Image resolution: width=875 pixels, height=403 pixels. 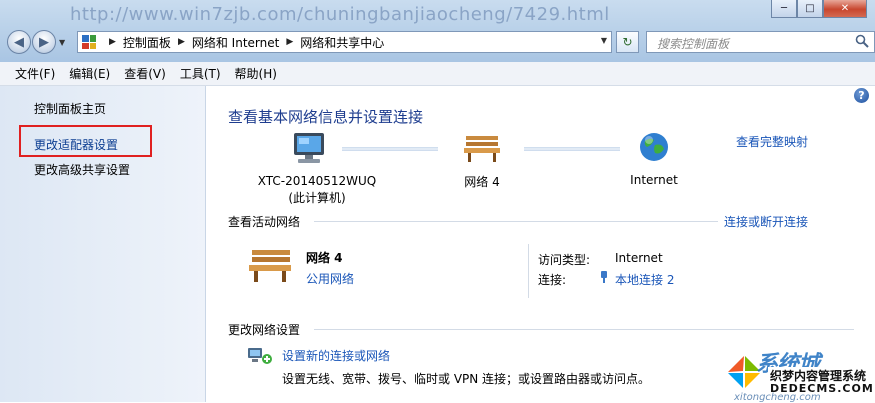 I want to click on breadcrumb-network-sharing-center: 网络和共享中心, so click(x=342, y=42).